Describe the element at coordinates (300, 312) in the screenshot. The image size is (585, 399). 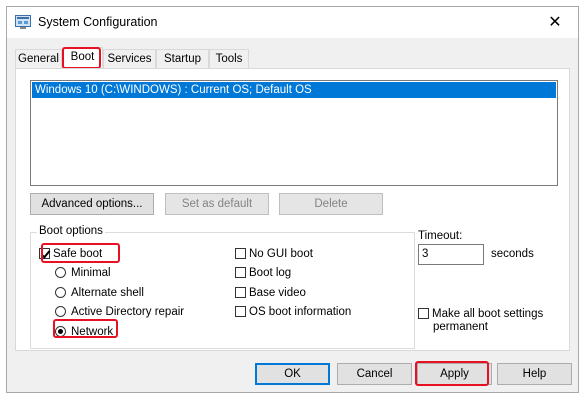
I see `os-boot-info-label: OS boot information` at that location.